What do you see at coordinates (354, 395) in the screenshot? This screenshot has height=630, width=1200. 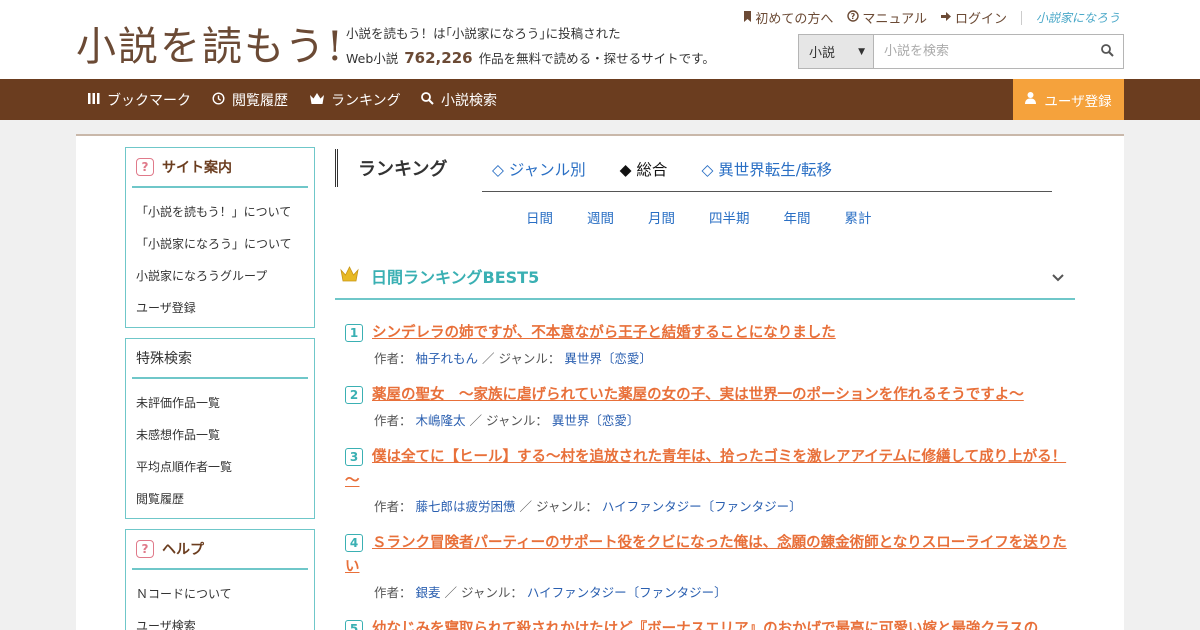 I see `rank-badge: 2` at bounding box center [354, 395].